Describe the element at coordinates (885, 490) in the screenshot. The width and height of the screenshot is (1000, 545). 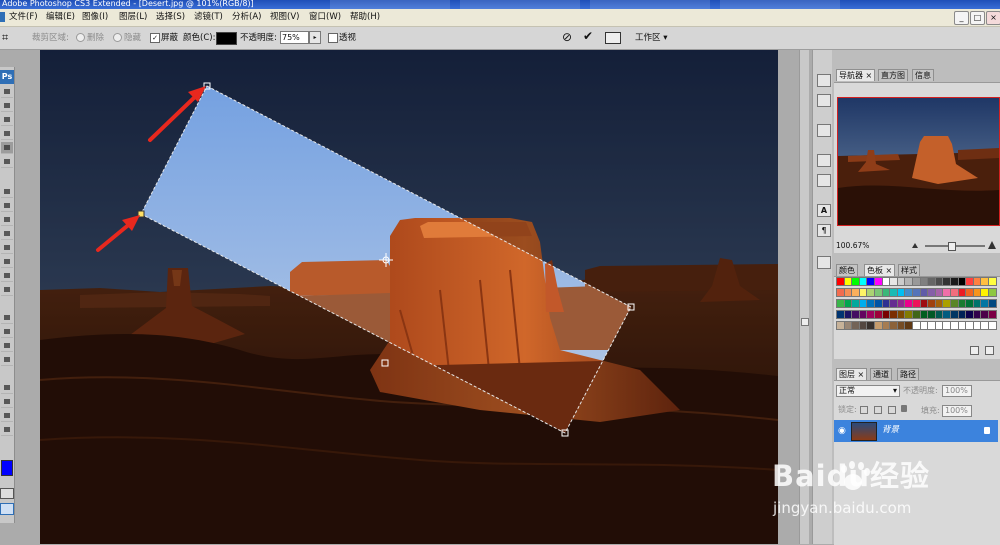
I see `baidu-watermark: Baidu经验 jingyan.baidu.com` at that location.